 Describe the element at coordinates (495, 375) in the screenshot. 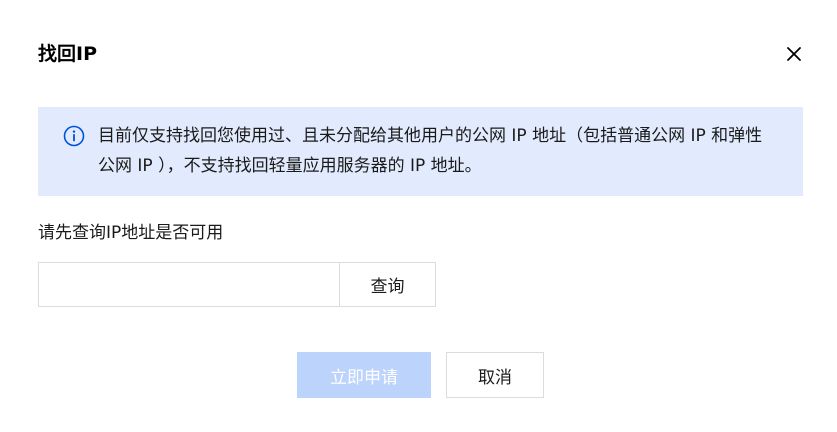

I see `cancel-button: 取消` at that location.